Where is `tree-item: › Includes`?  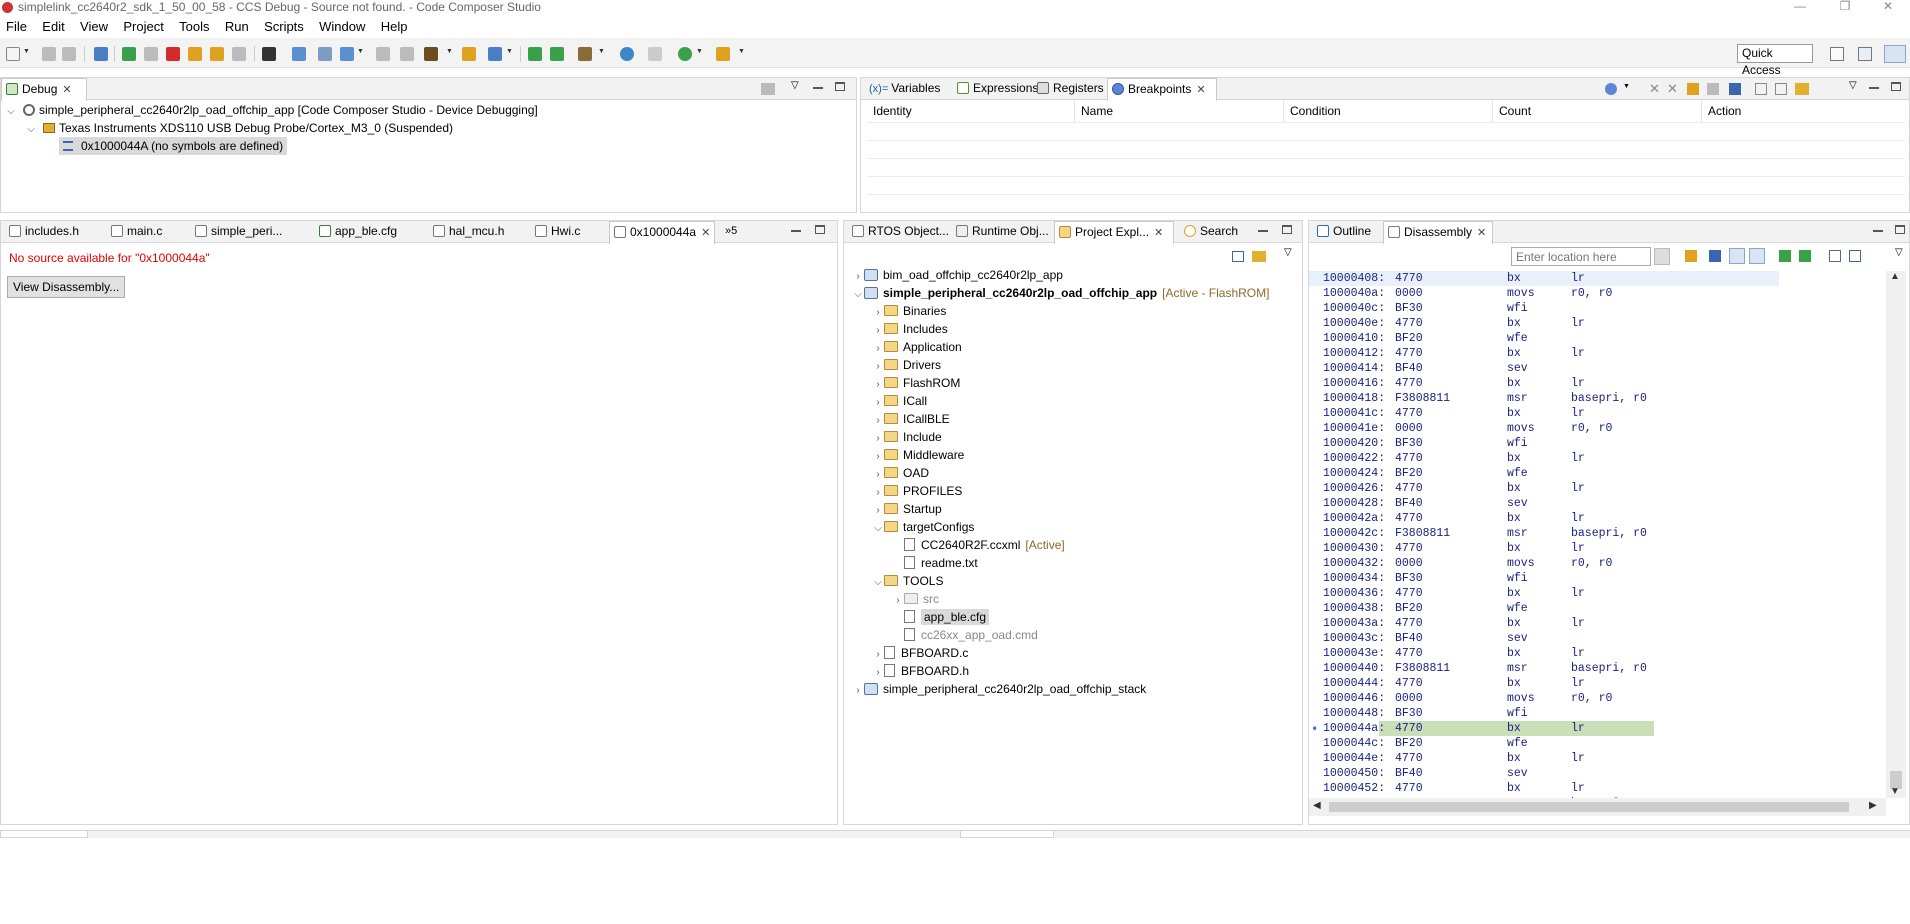 tree-item: › Includes is located at coordinates (909, 329).